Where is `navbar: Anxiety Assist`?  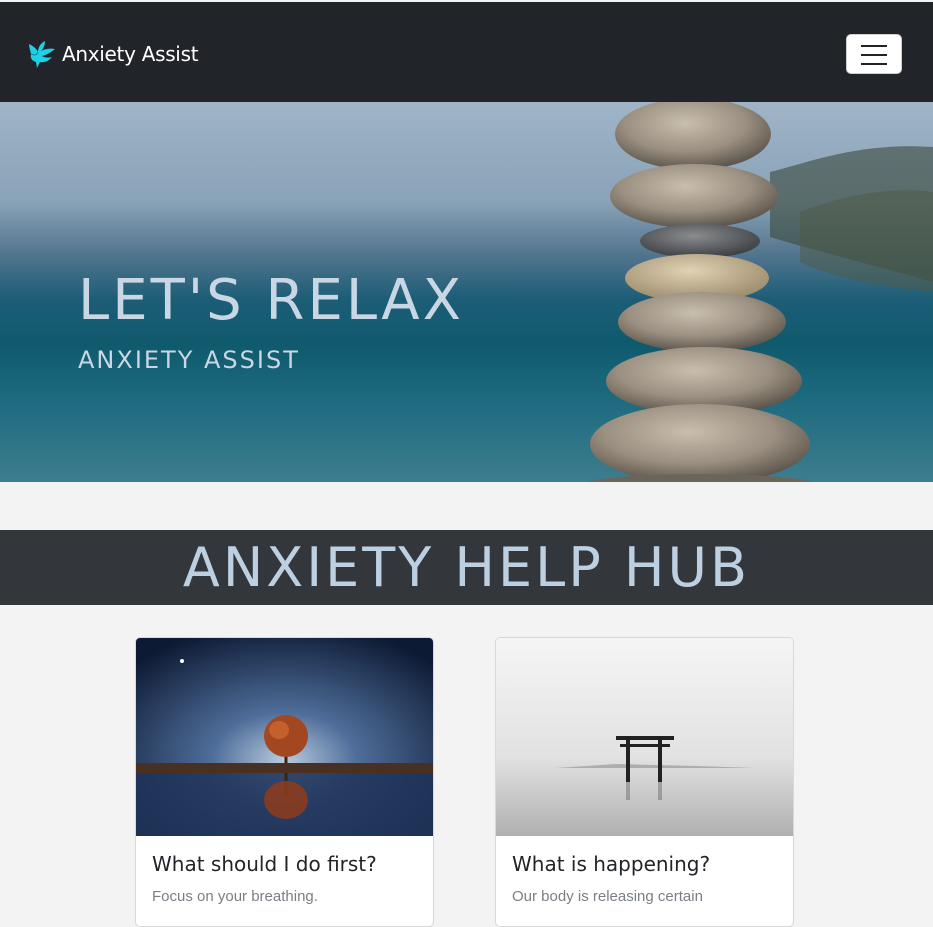 navbar: Anxiety Assist is located at coordinates (466, 52).